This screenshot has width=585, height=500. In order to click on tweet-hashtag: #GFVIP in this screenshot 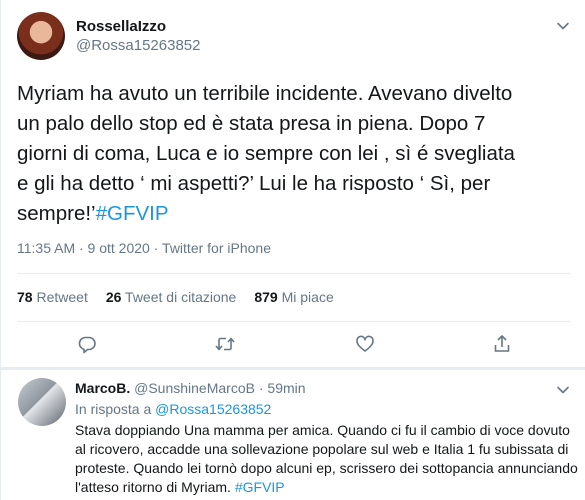, I will do `click(132, 213)`.